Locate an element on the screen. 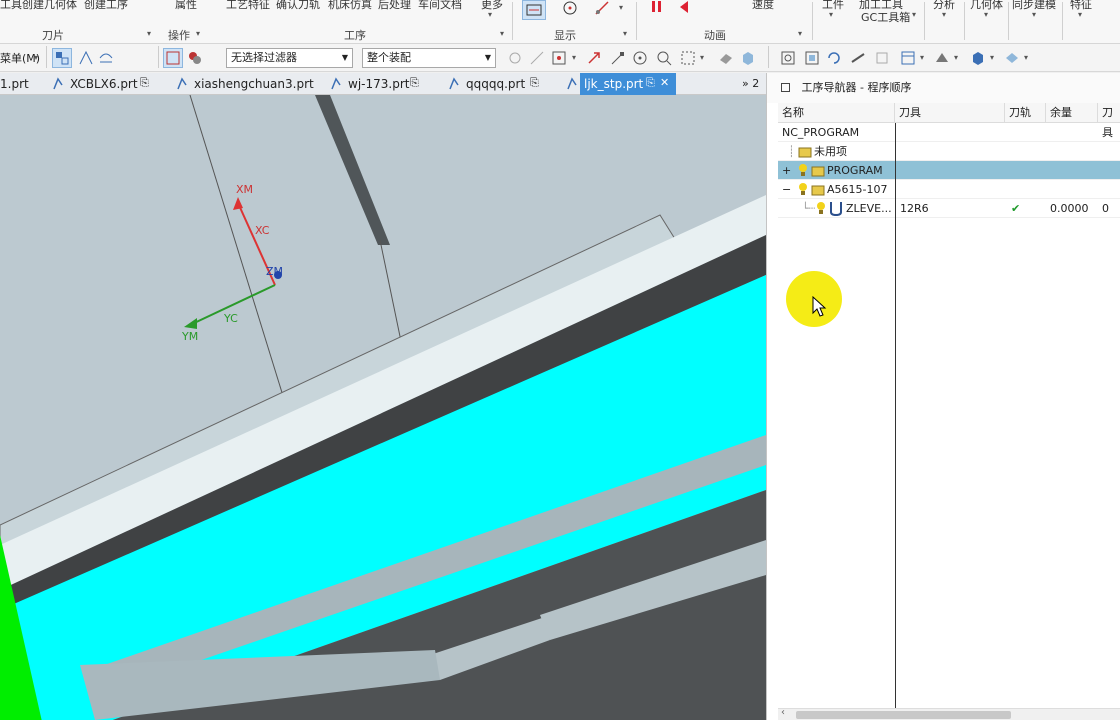 The width and height of the screenshot is (1120, 720). column-toolpath: 刀轨 is located at coordinates (1025, 113).